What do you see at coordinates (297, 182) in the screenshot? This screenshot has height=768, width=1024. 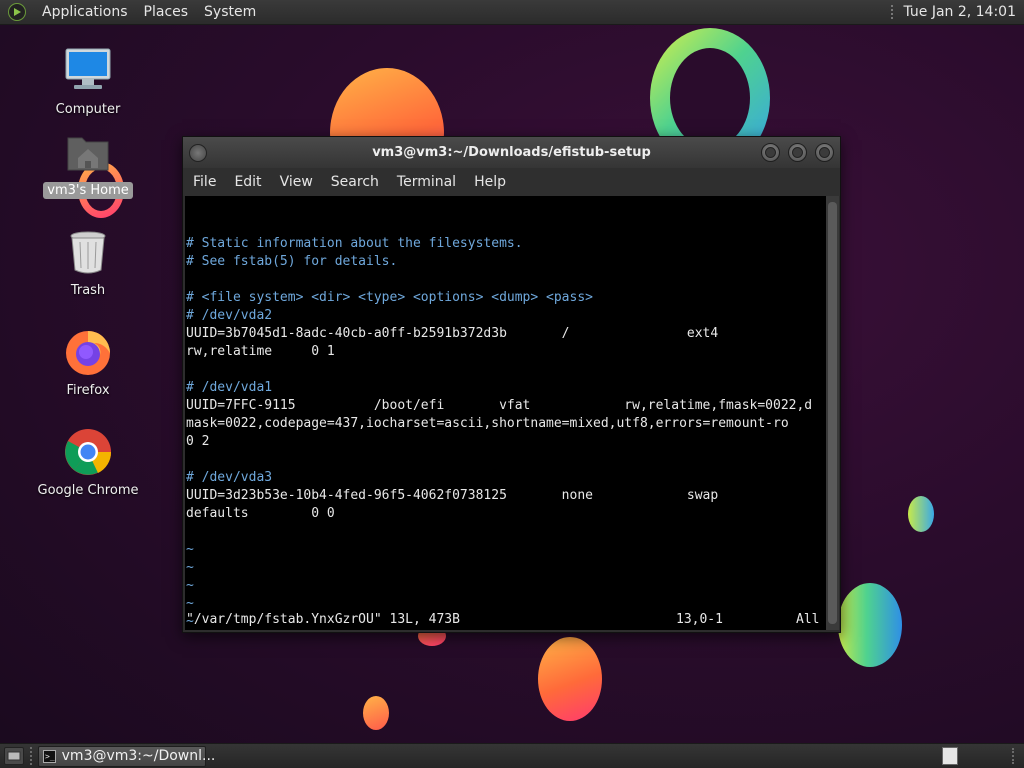 I see `menu-view: View` at bounding box center [297, 182].